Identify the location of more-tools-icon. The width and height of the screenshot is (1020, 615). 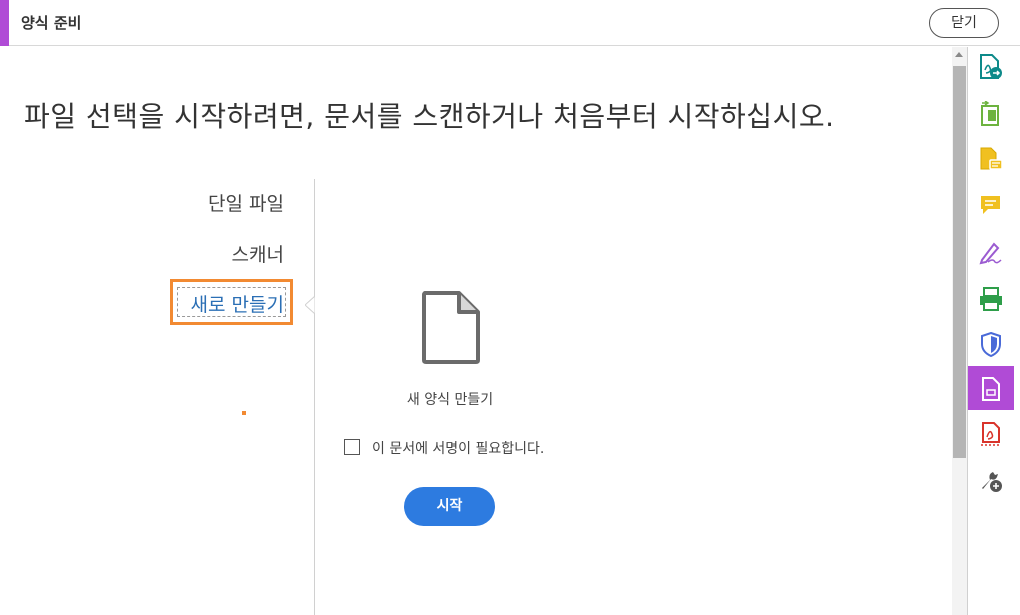
(992, 482).